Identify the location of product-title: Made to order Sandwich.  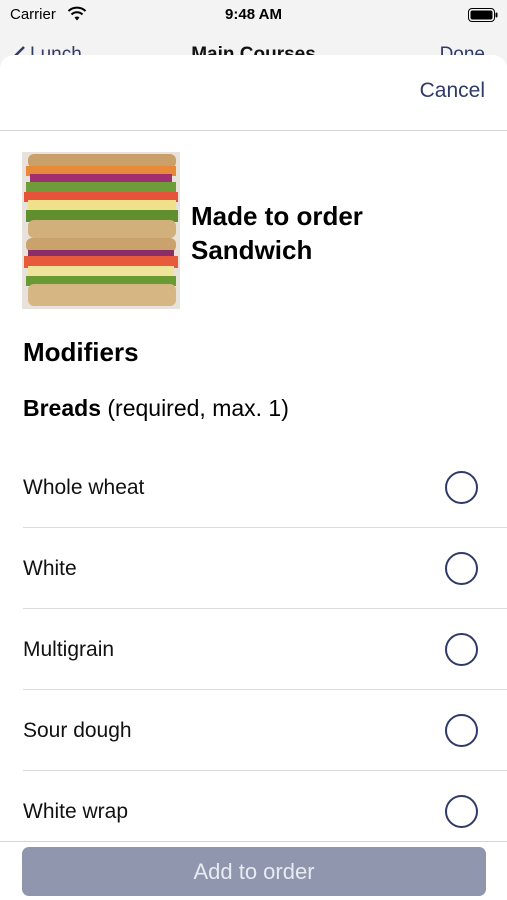
(277, 233).